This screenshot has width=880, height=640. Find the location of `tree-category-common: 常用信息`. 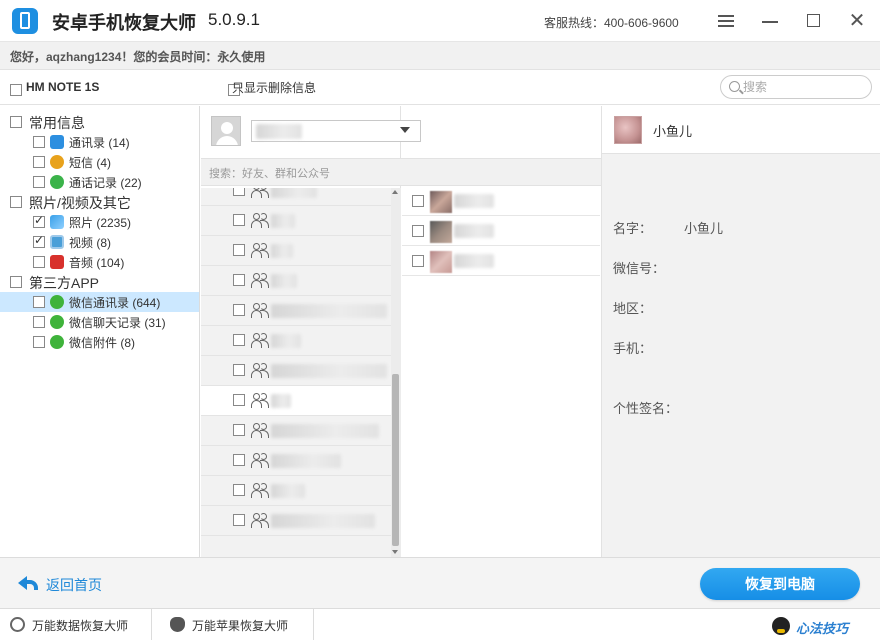

tree-category-common: 常用信息 is located at coordinates (99, 122).